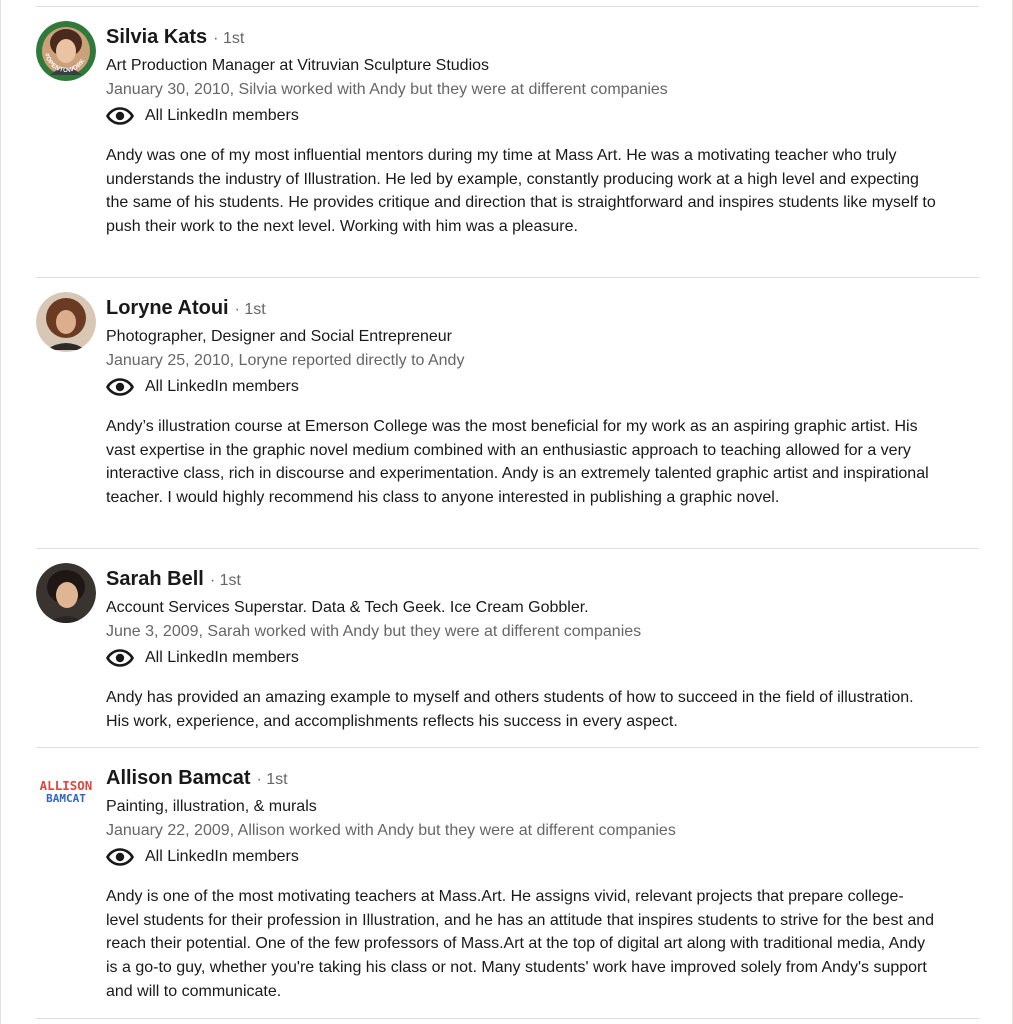 This screenshot has width=1013, height=1024. I want to click on avatar: #OPENTOWORK, so click(66, 51).